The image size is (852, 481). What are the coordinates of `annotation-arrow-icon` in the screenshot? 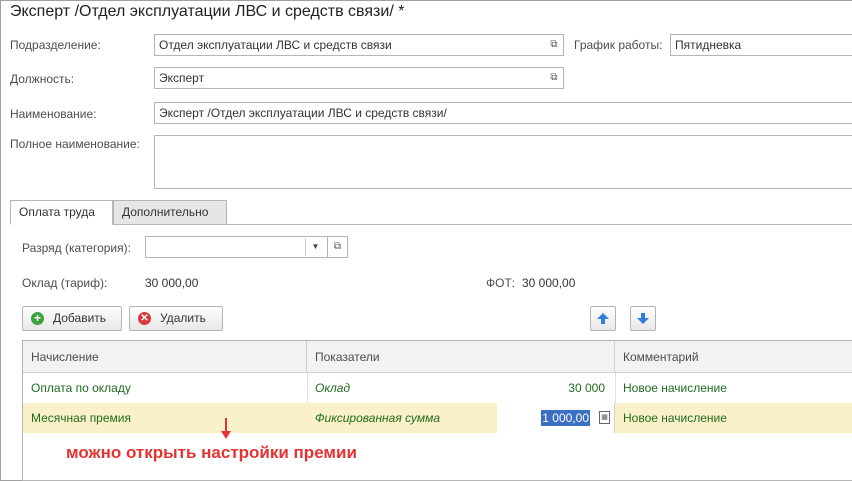 It's located at (226, 428).